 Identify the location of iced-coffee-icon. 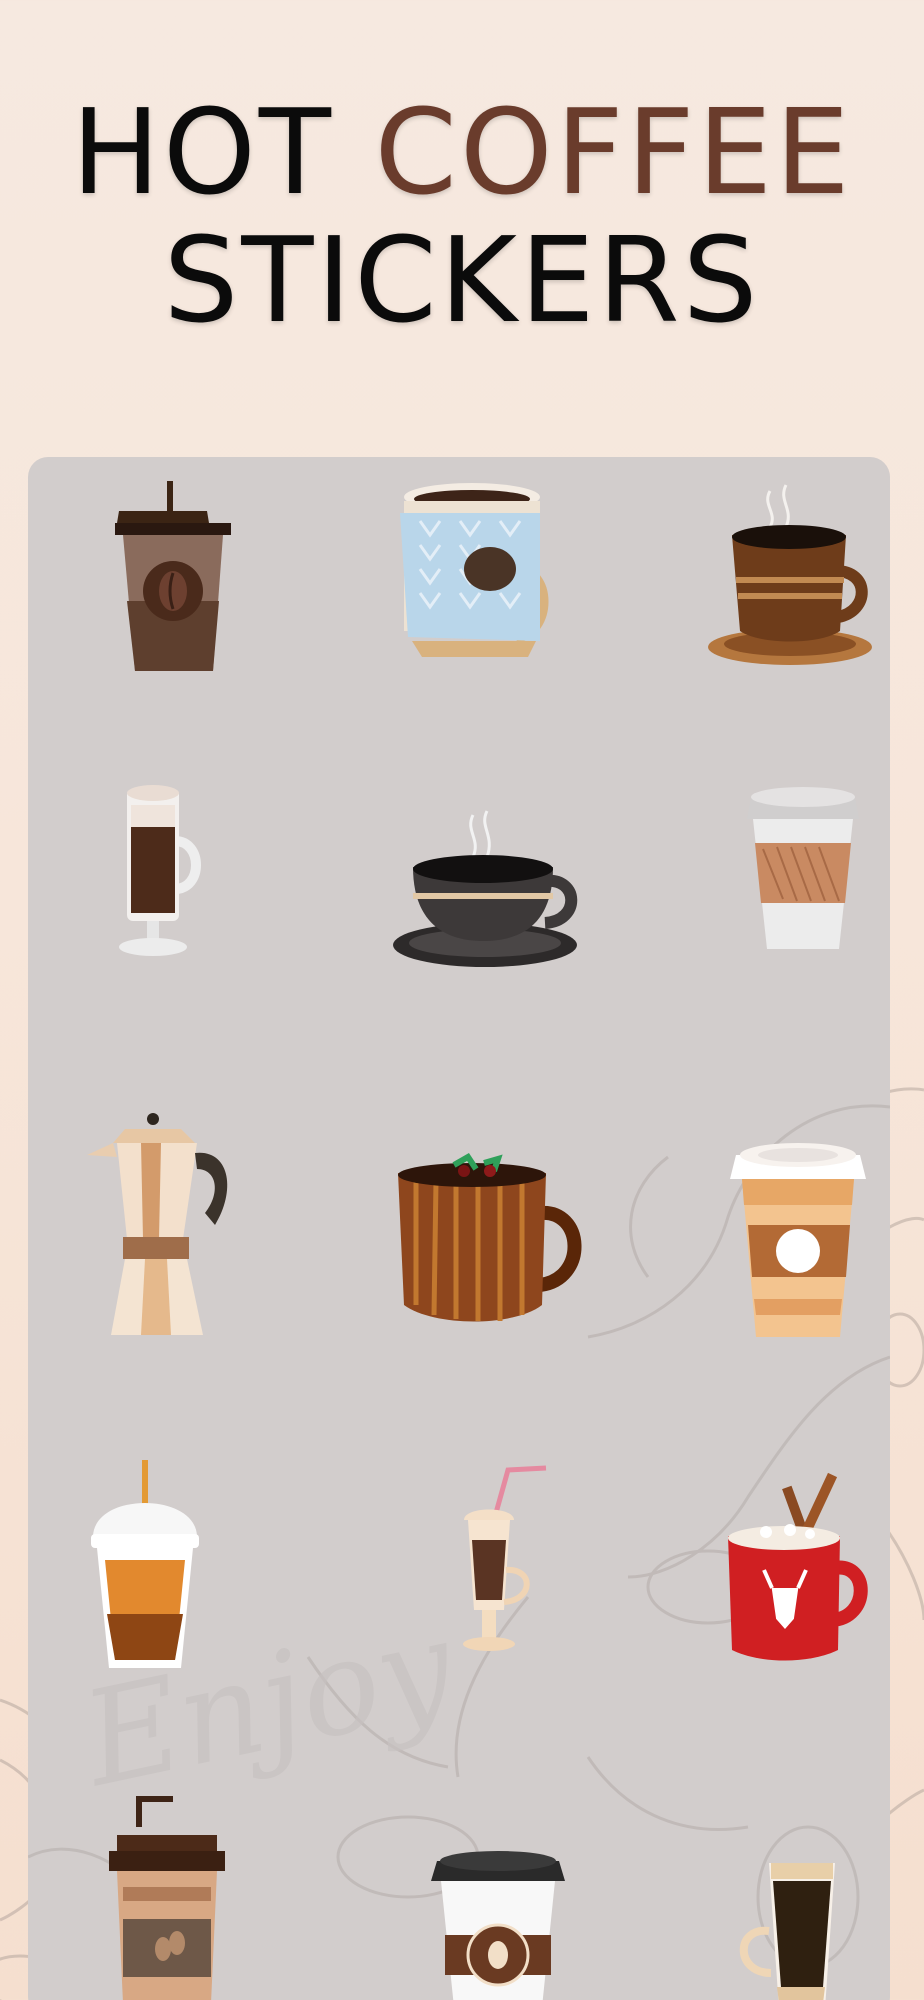
(145, 1564).